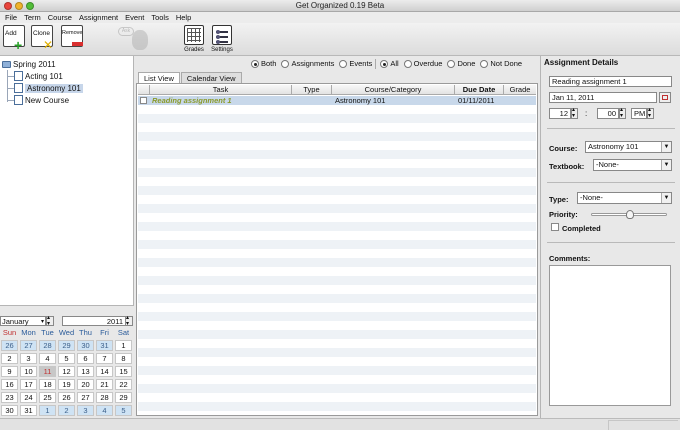 This screenshot has height=430, width=680. I want to click on resize-grip, so click(643, 425).